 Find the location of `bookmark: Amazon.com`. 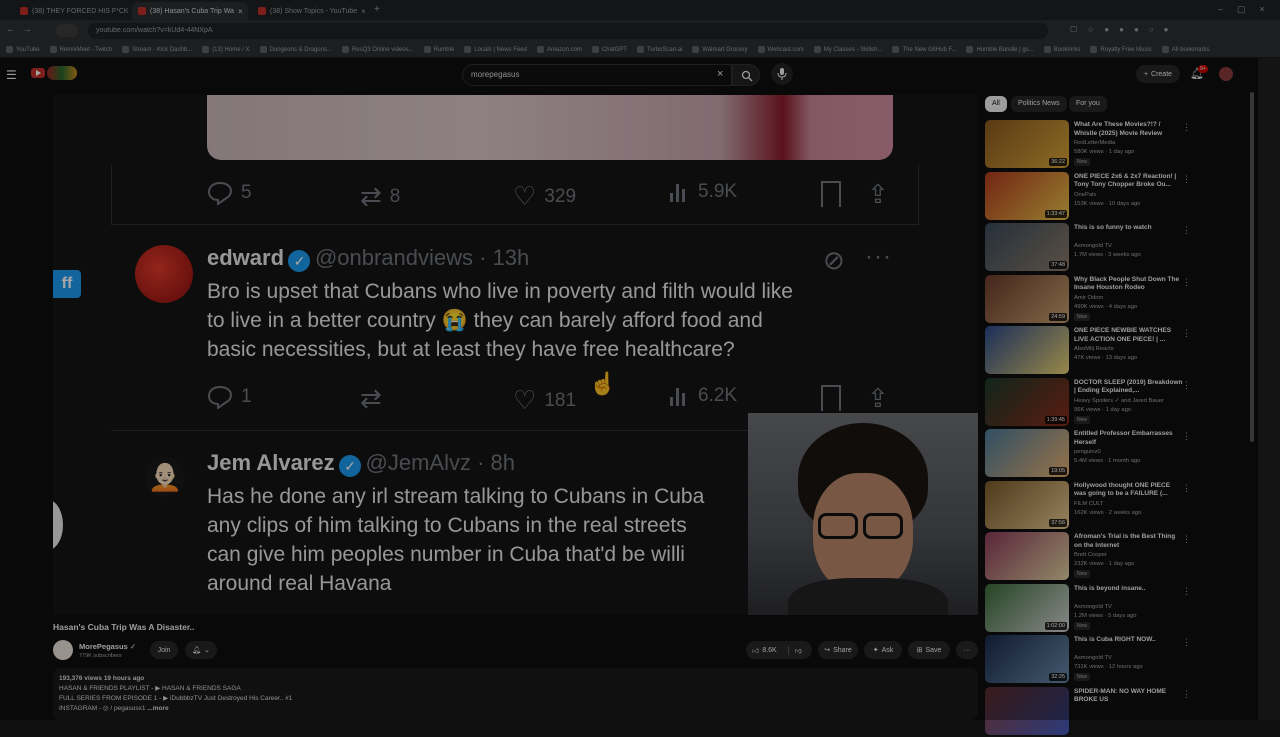

bookmark: Amazon.com is located at coordinates (559, 49).